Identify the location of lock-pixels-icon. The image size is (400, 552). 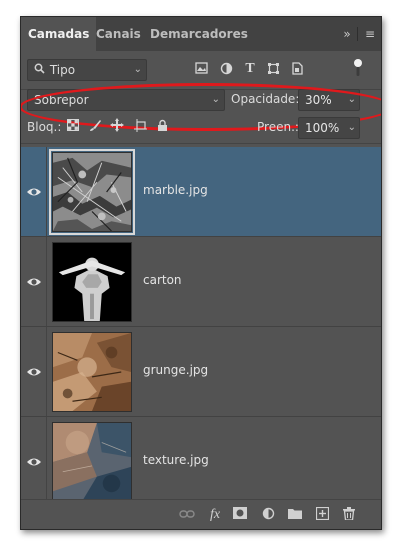
(95, 127).